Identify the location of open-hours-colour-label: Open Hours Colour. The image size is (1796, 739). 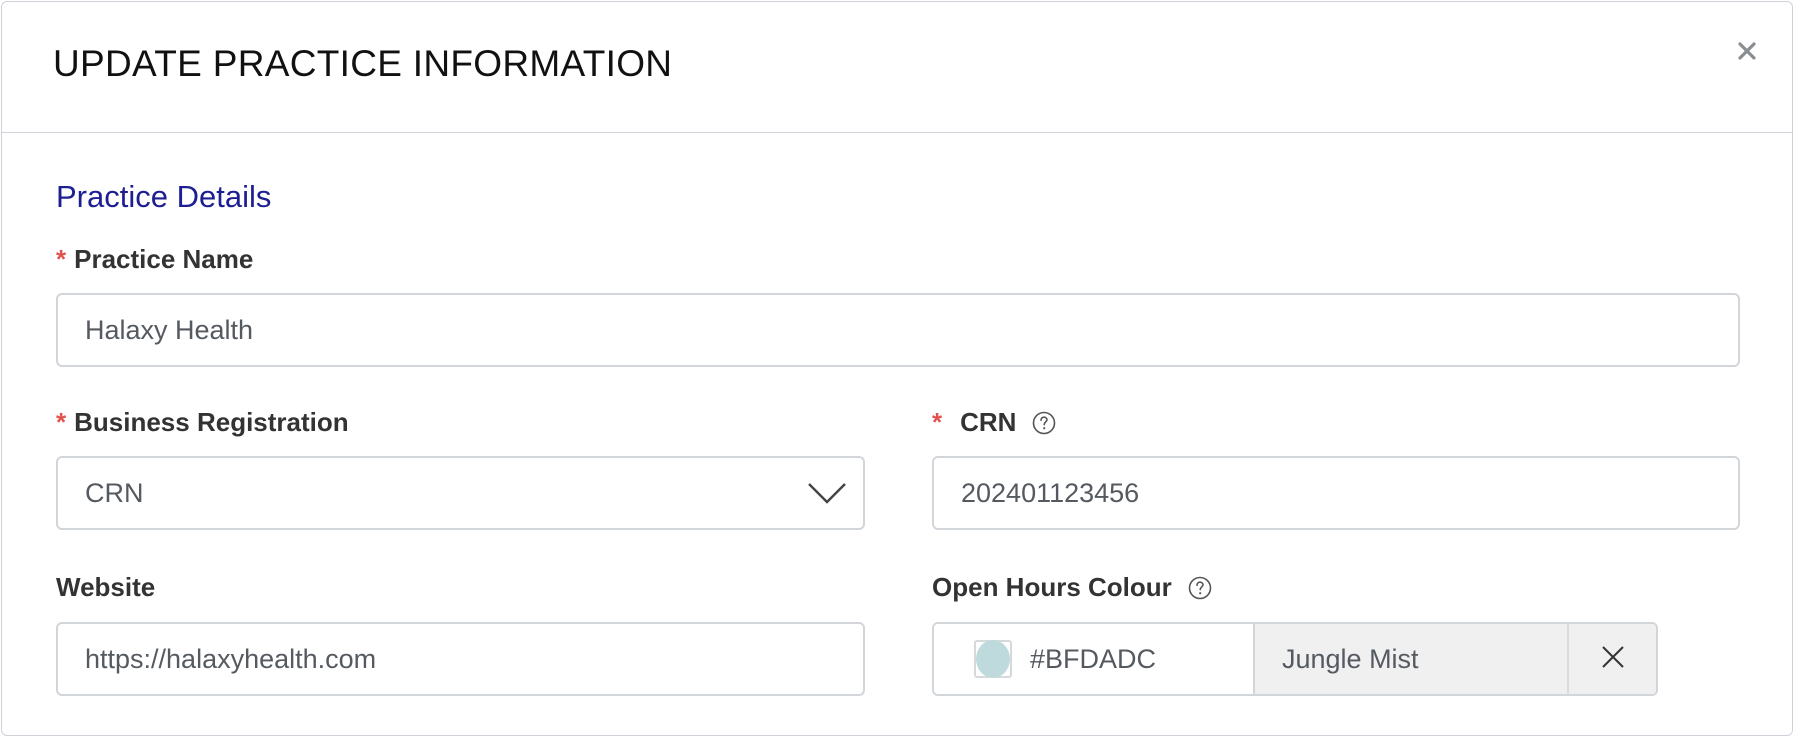
(1072, 587).